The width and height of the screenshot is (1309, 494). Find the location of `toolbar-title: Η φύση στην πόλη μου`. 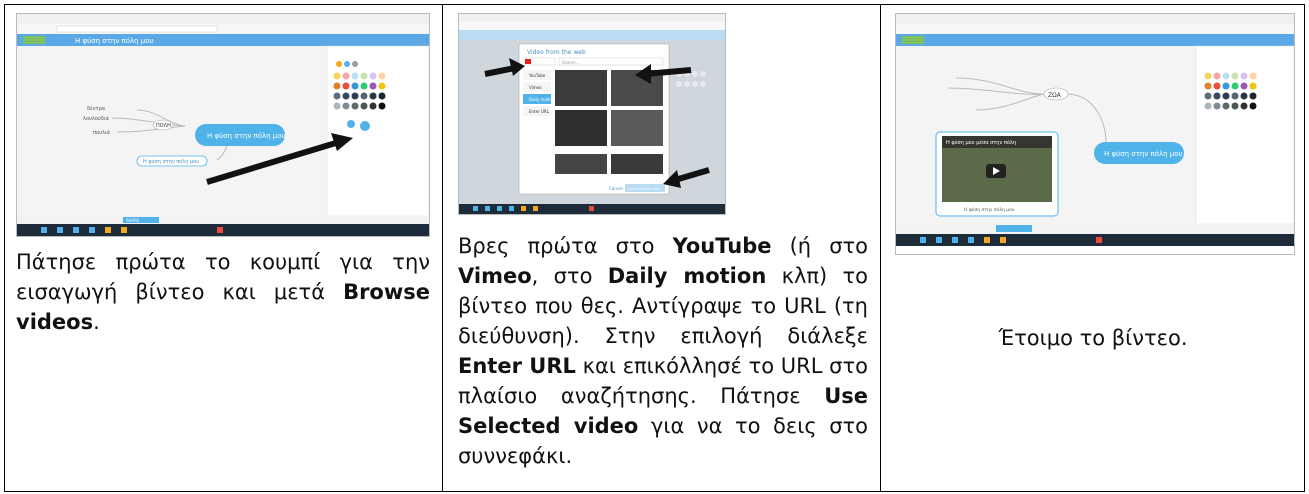

toolbar-title: Η φύση στην πόλη μου is located at coordinates (114, 41).